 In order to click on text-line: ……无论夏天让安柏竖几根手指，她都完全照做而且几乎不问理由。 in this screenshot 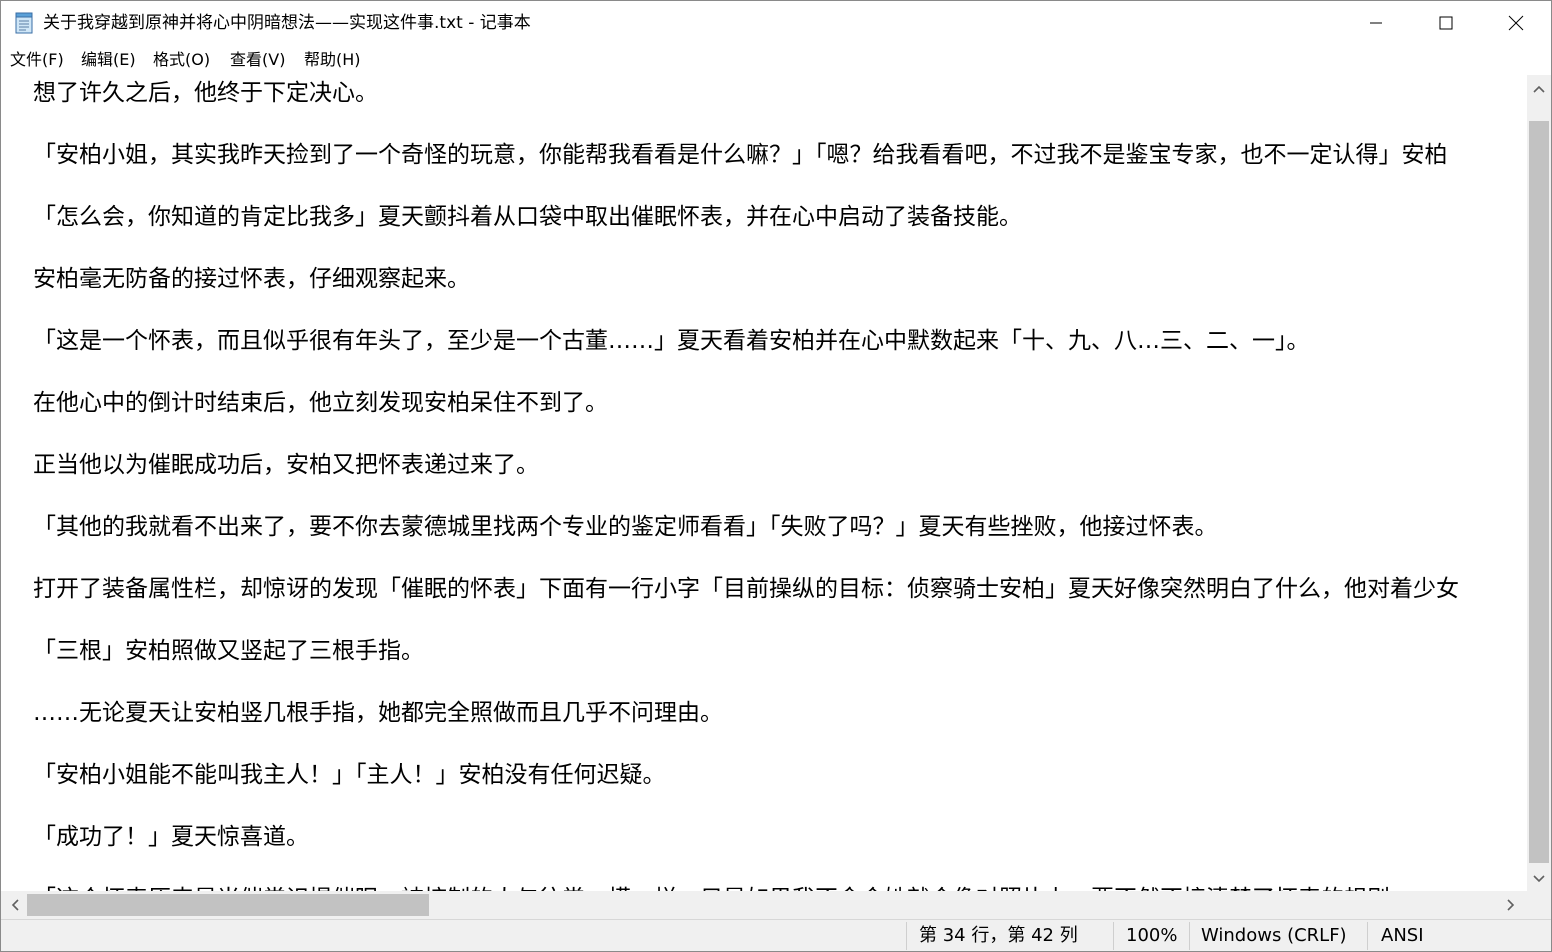, I will do `click(378, 713)`.